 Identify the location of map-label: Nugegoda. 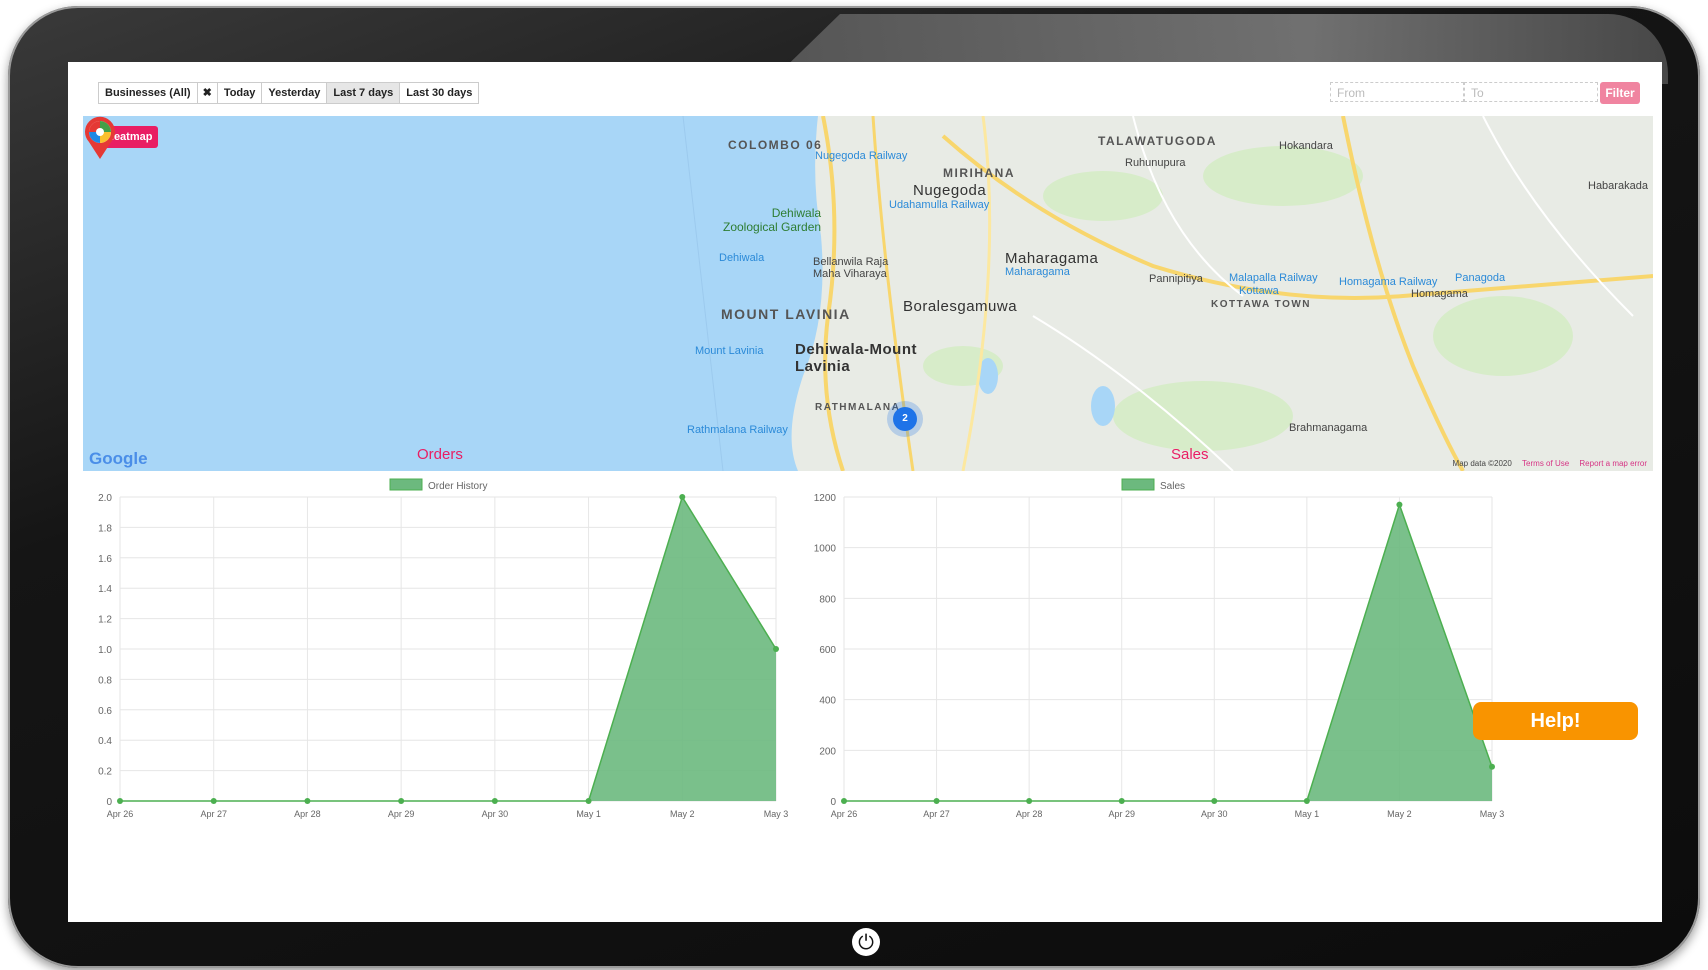
(950, 190).